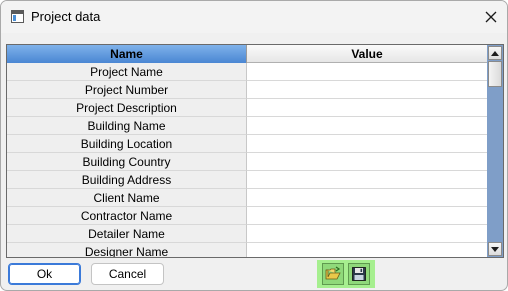 This screenshot has height=291, width=508. I want to click on floppy-disk-save-icon, so click(359, 274).